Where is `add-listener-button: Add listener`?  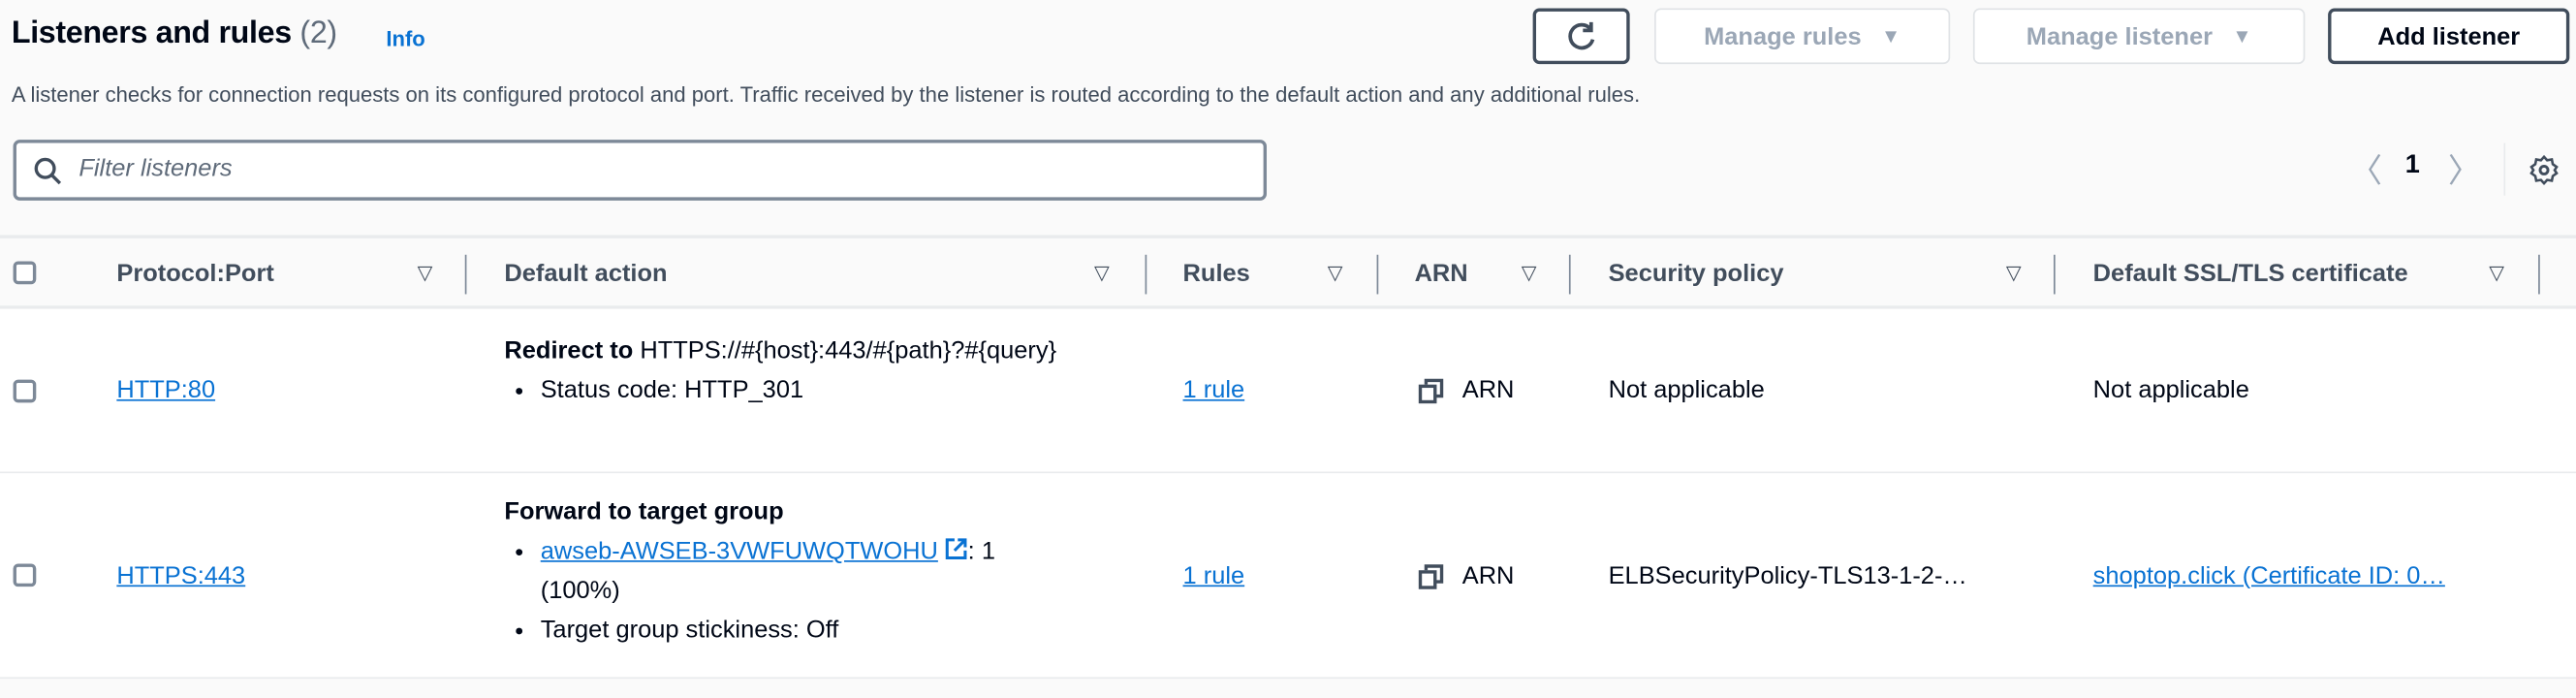
add-listener-button: Add listener is located at coordinates (2449, 36).